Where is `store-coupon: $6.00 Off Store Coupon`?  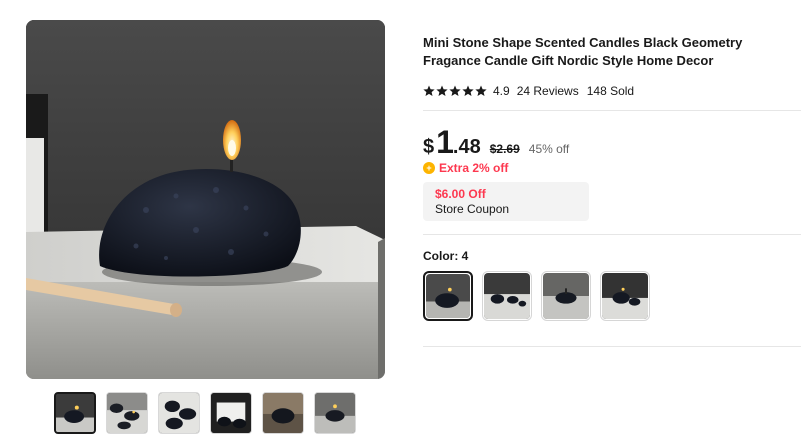 store-coupon: $6.00 Off Store Coupon is located at coordinates (506, 201).